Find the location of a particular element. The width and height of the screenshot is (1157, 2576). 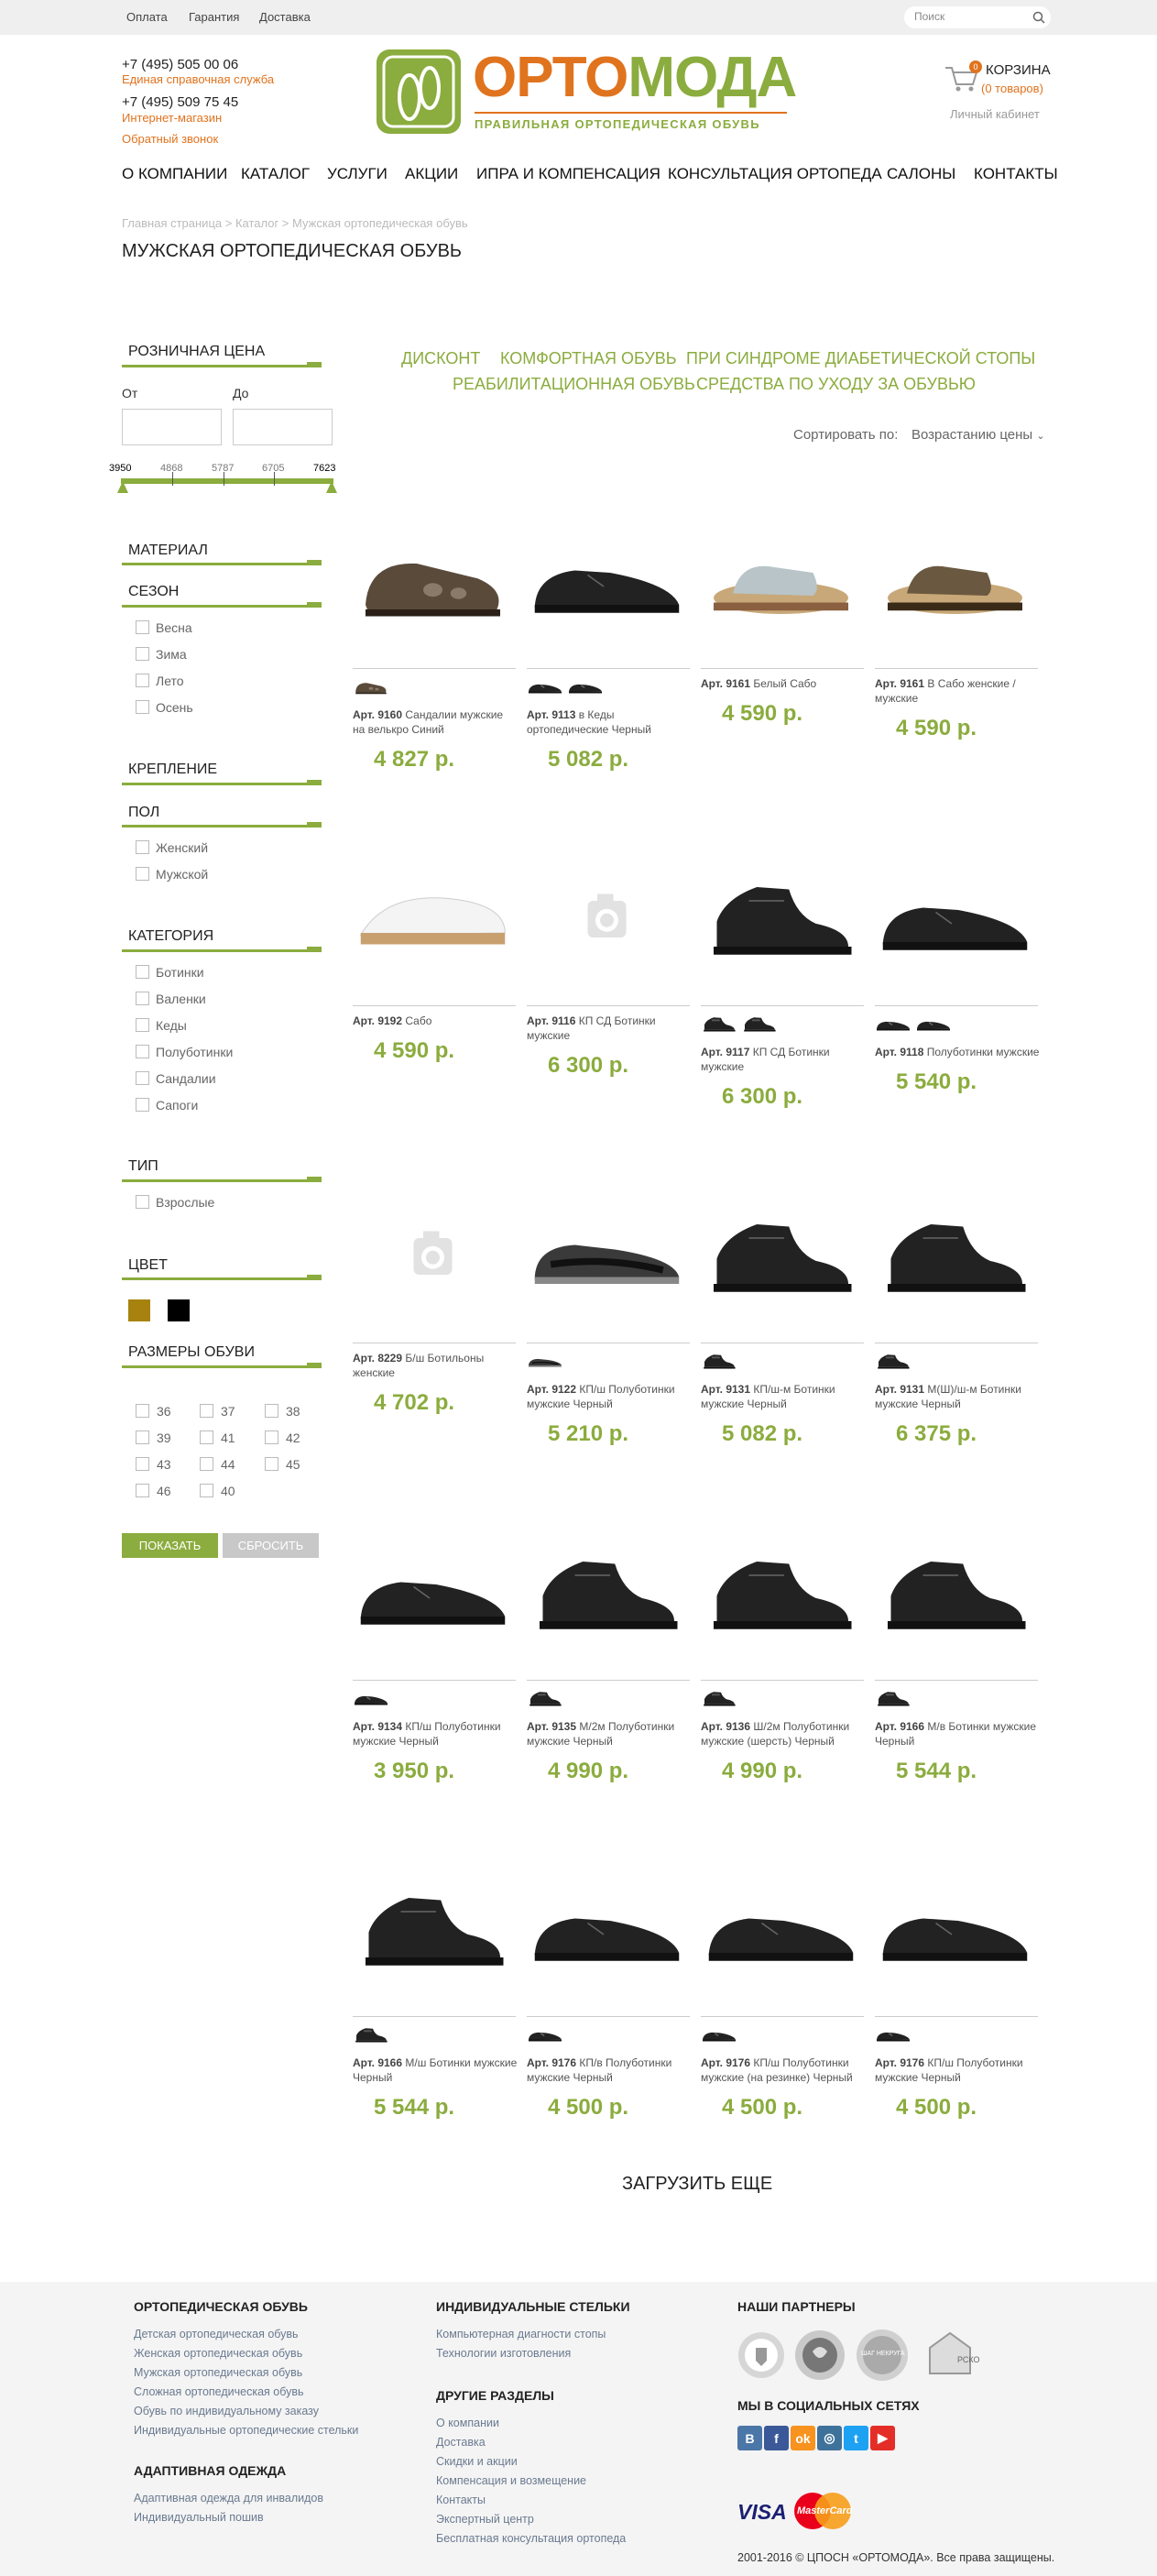

product-description: Арт. 9116 КП СД Ботинки мужские is located at coordinates (609, 1028).